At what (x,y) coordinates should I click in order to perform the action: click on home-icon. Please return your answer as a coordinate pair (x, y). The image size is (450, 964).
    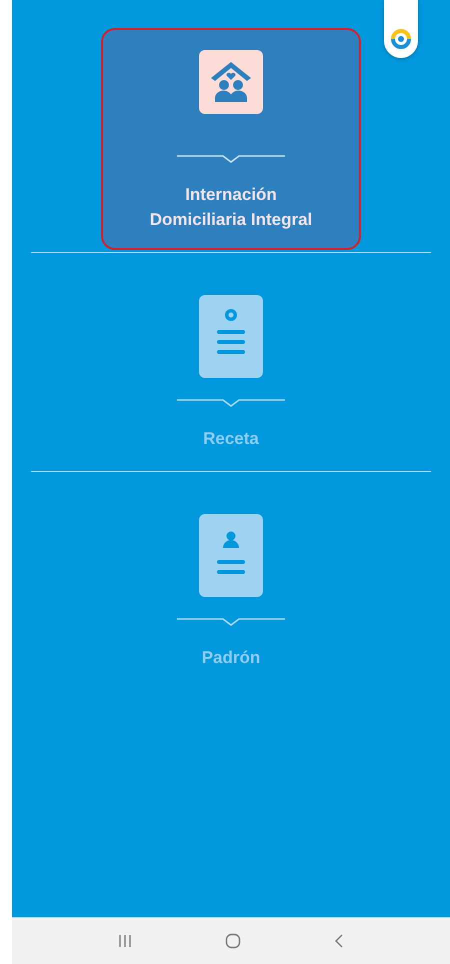
    Looking at the image, I should click on (232, 941).